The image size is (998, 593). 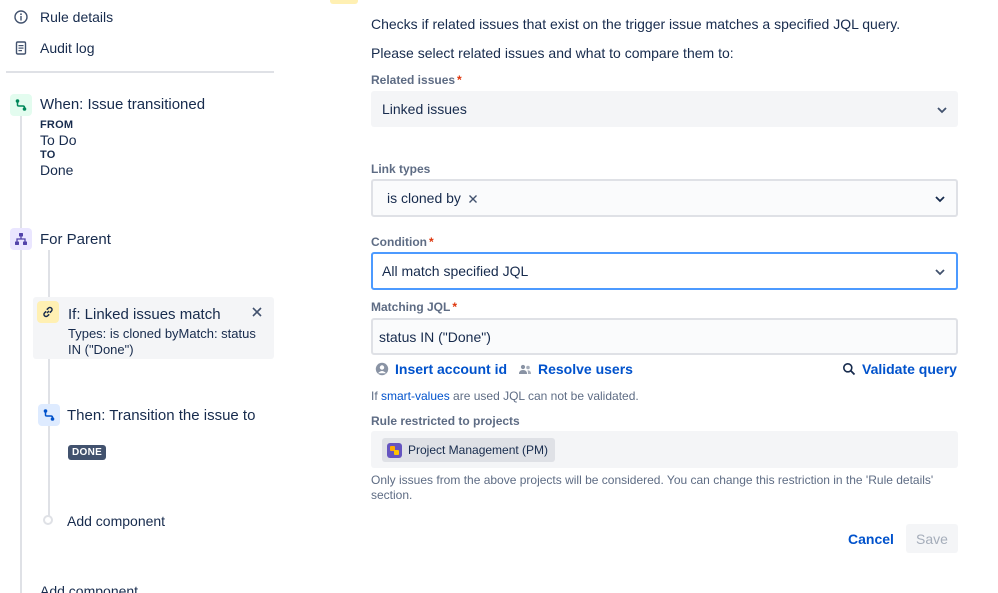 What do you see at coordinates (49, 415) in the screenshot?
I see `action-transition-icon` at bounding box center [49, 415].